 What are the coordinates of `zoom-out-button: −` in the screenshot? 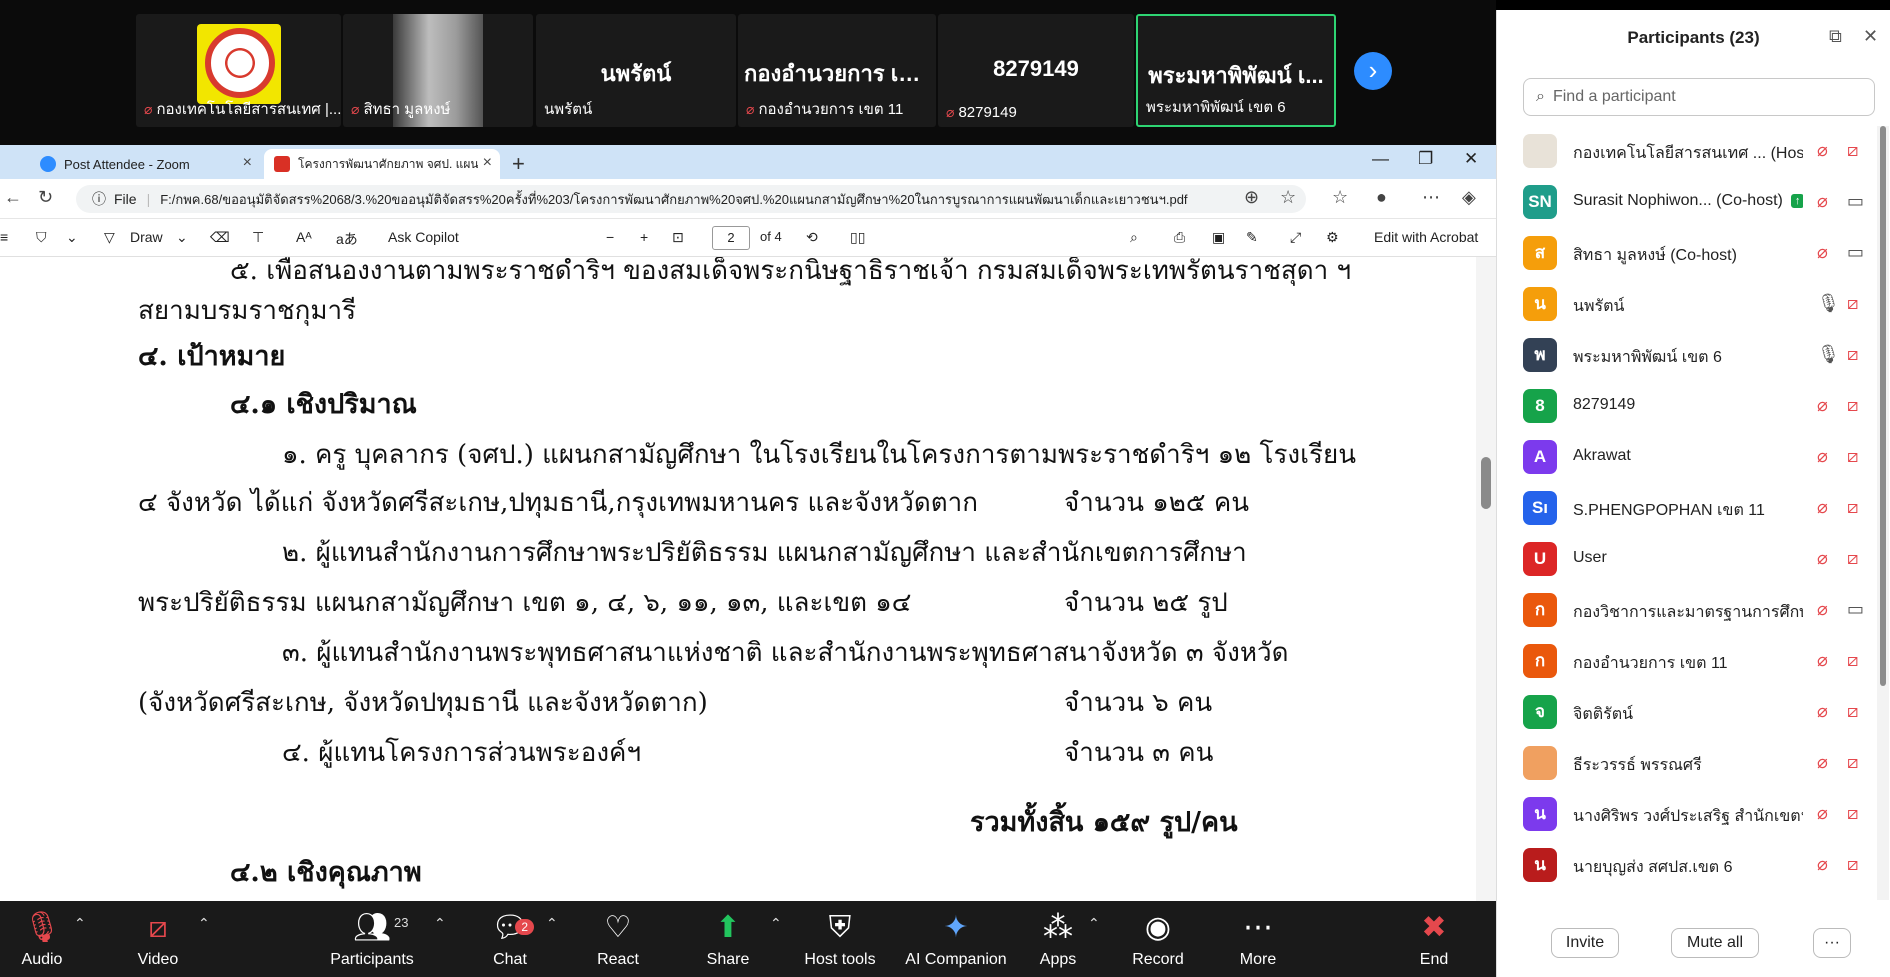 It's located at (610, 237).